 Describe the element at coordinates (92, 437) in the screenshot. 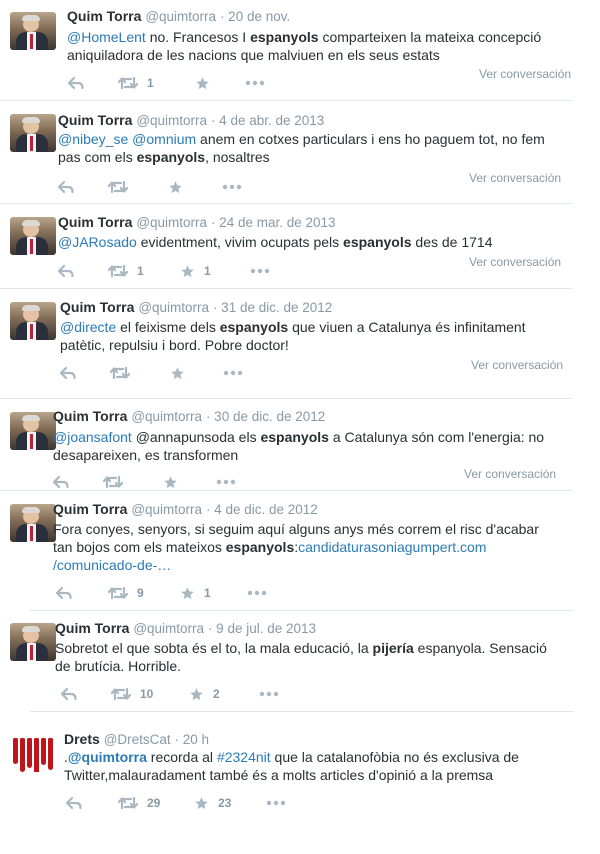

I see `tweet-link: @joansafont` at that location.